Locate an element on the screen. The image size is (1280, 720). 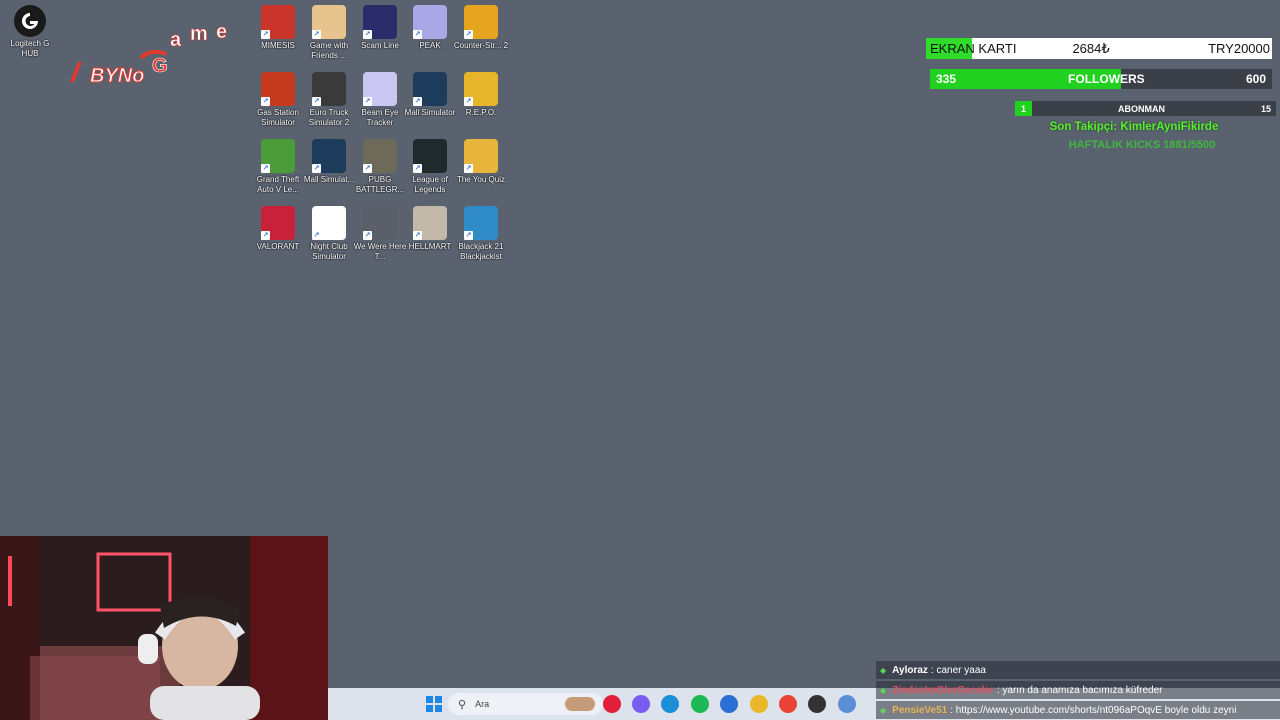
desktop-icon: ↗ Scam Line is located at coordinates (380, 28).